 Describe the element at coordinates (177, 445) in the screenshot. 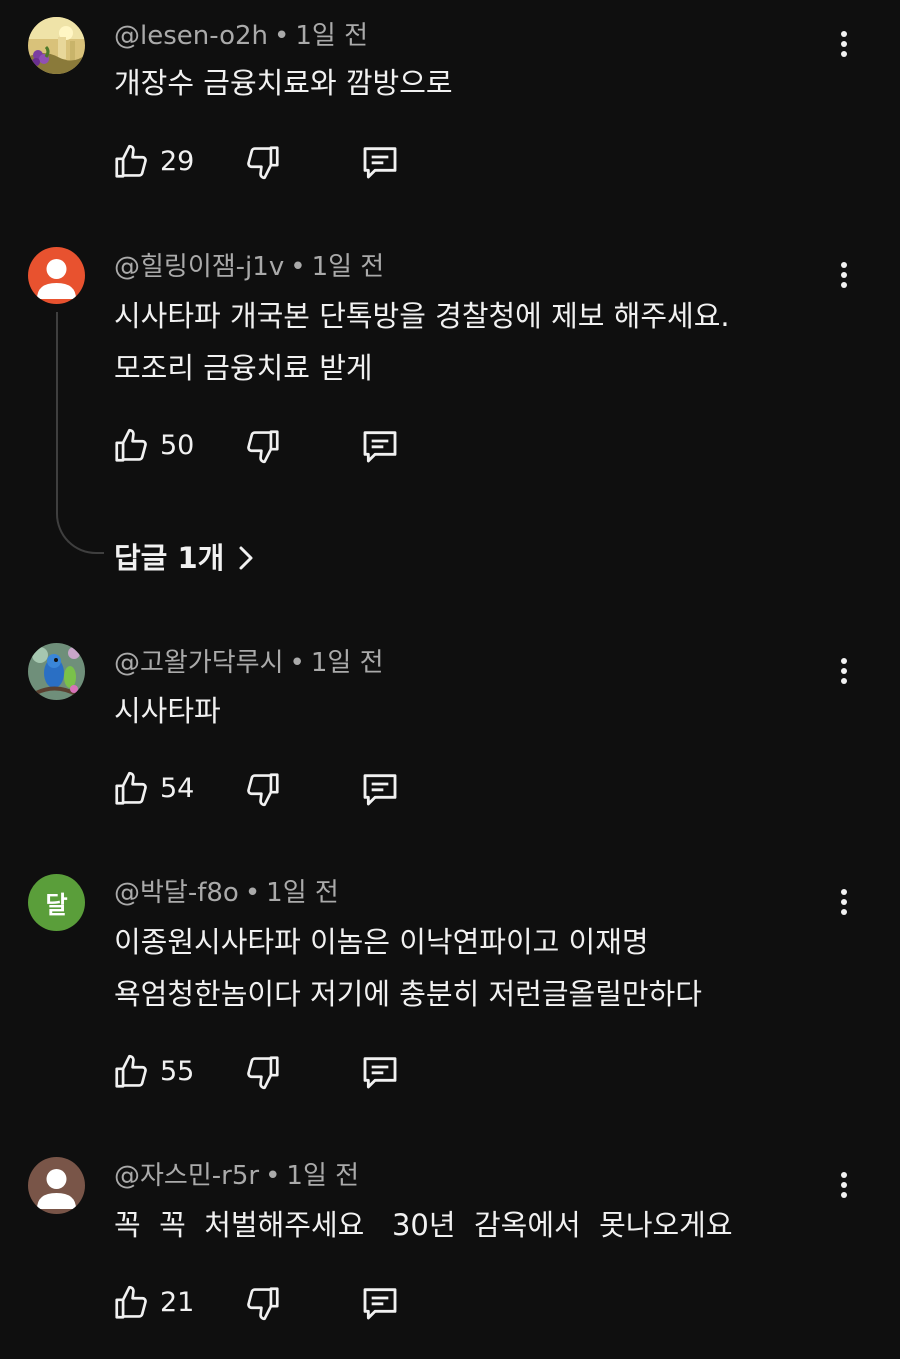

I see `like-count: 50` at that location.